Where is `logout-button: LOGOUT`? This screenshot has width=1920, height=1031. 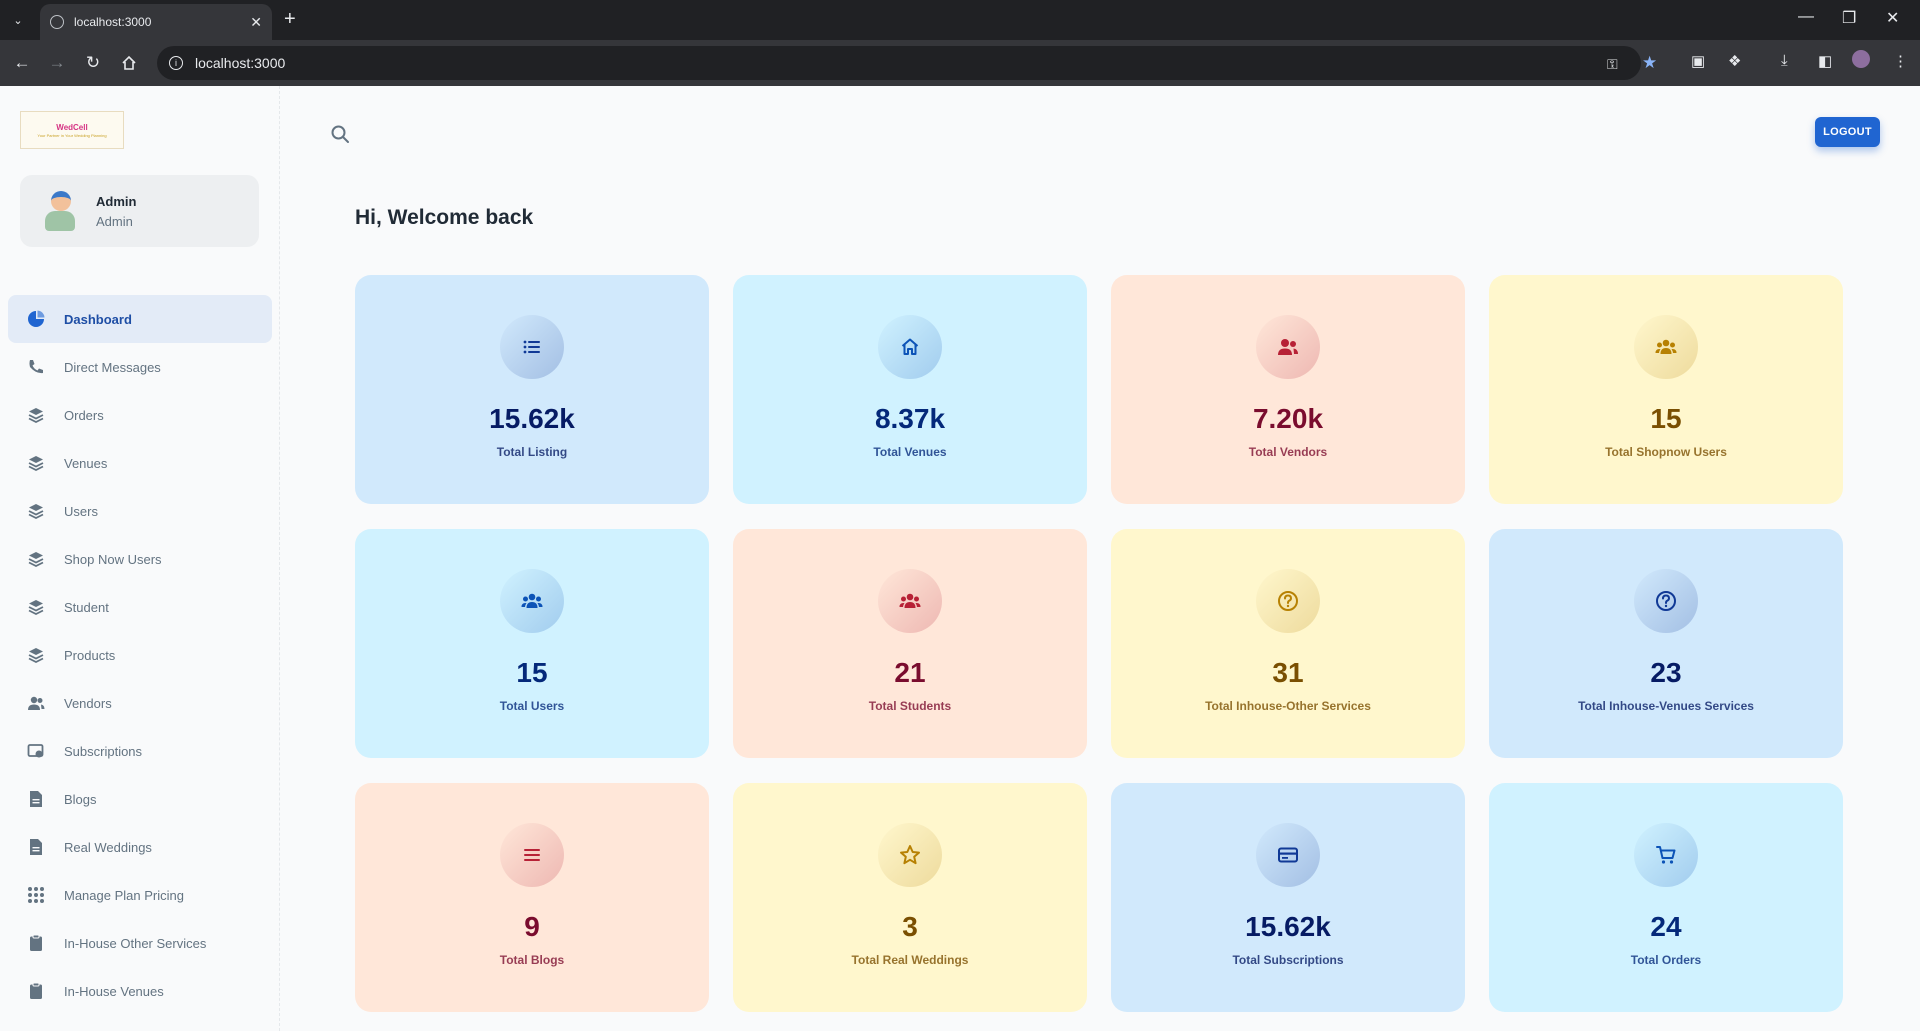 logout-button: LOGOUT is located at coordinates (1847, 132).